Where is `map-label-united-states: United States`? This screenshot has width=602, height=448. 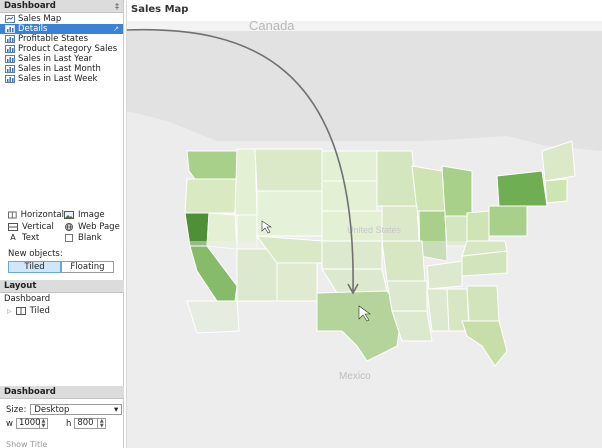 map-label-united-states: United States is located at coordinates (374, 230).